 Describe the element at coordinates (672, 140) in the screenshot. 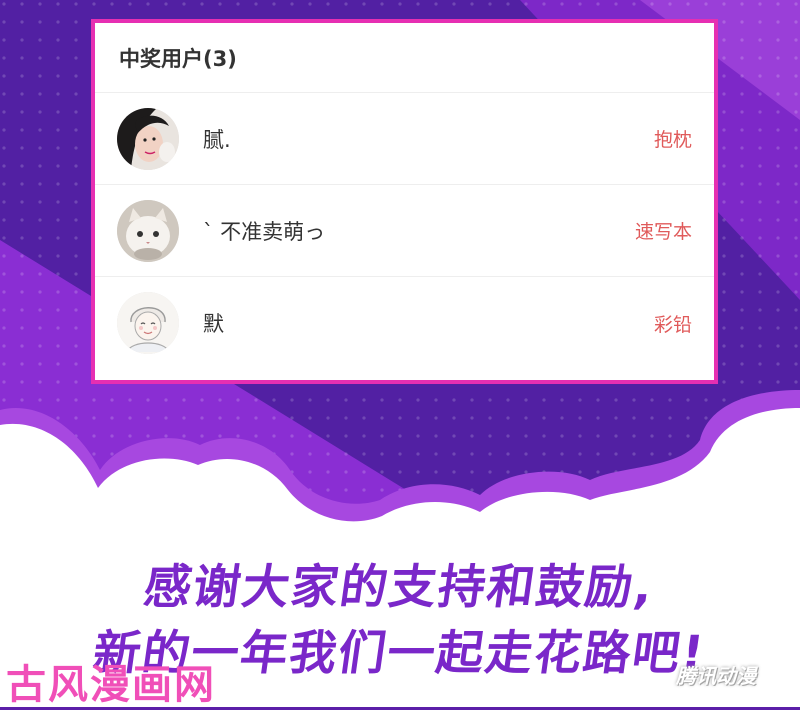

I see `winner-prize: 抱枕` at that location.